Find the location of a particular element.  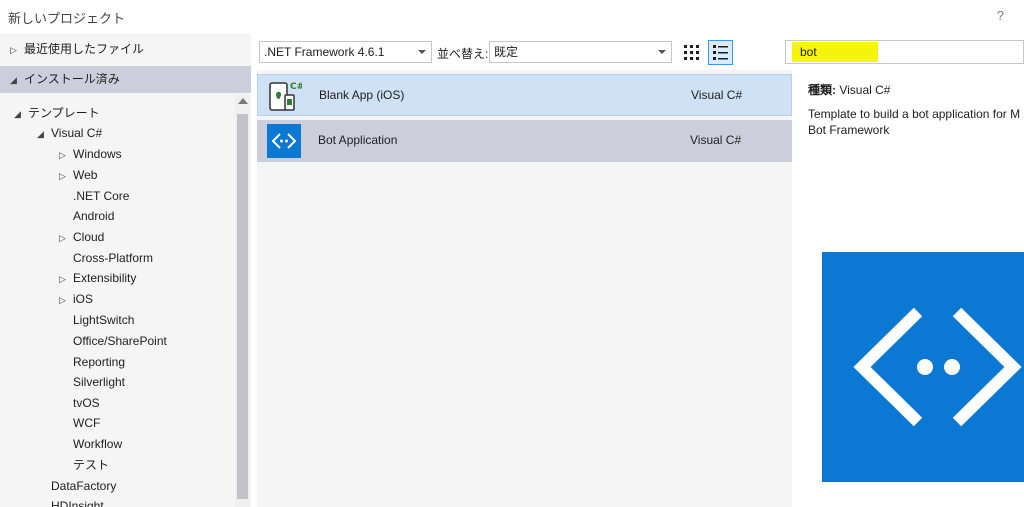

sort-label: 並べ替え: is located at coordinates (463, 54).